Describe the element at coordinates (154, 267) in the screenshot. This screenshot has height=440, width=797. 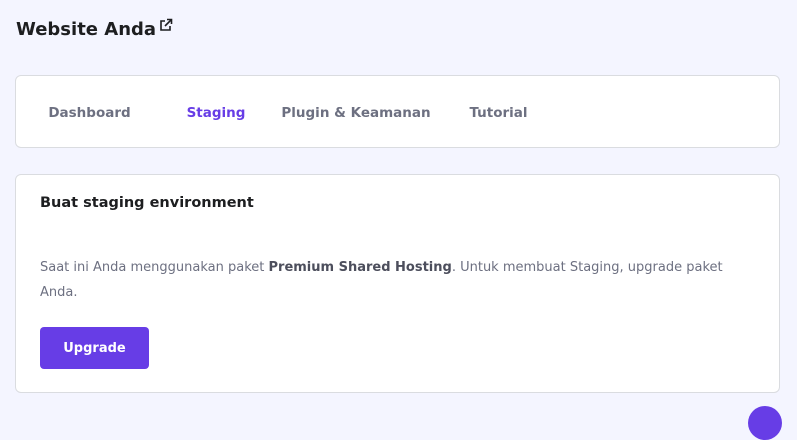
I see `description-text-before: Saat ini Anda menggunakan paket` at that location.